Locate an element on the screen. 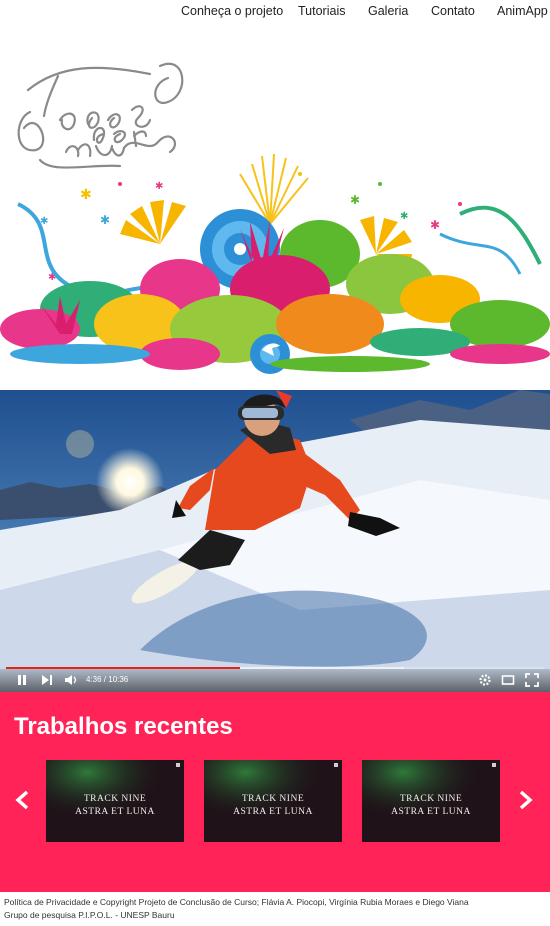 Image resolution: width=550 pixels, height=926 pixels. carousel-next-arrow-icon is located at coordinates (525, 800).